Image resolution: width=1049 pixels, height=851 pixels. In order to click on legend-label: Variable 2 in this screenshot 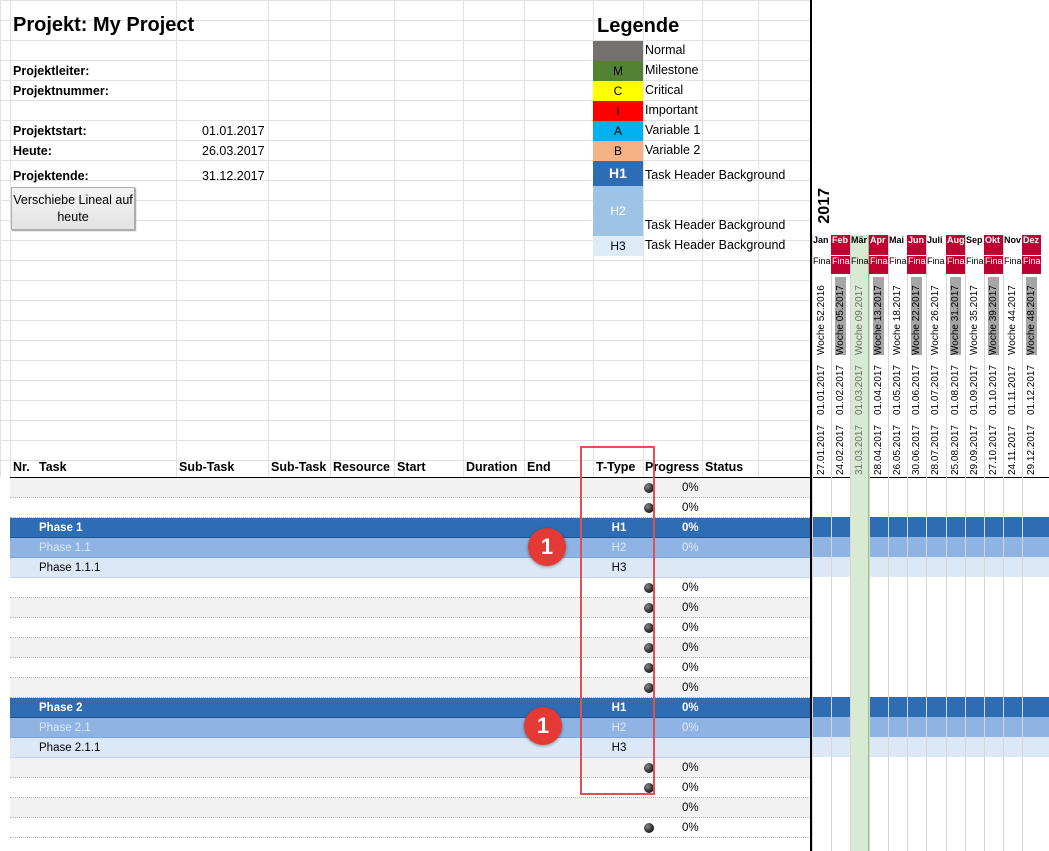, I will do `click(673, 150)`.